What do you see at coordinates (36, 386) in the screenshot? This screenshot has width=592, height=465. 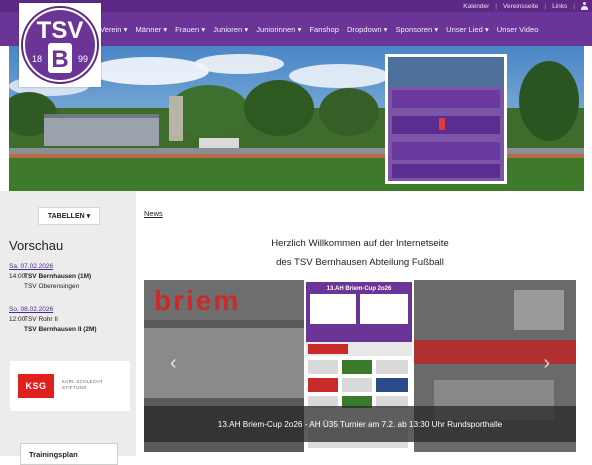 I see `ksg-mark: KSG` at bounding box center [36, 386].